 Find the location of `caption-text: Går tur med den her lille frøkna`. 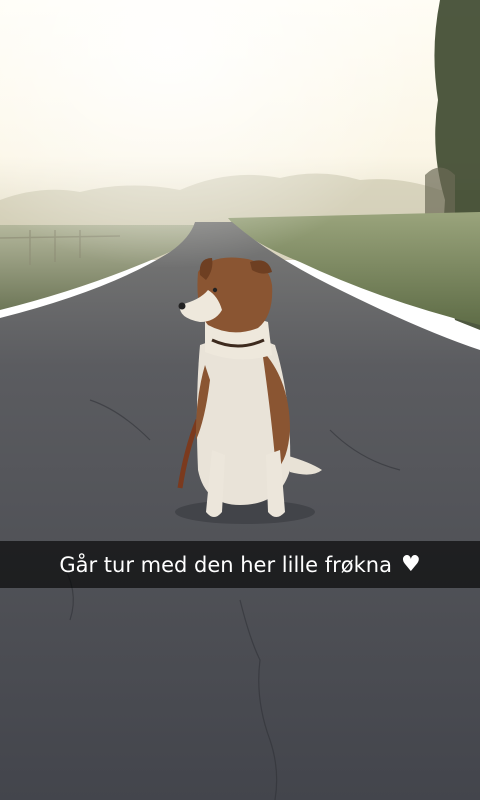

caption-text: Går tur med den her lille frøkna is located at coordinates (225, 564).